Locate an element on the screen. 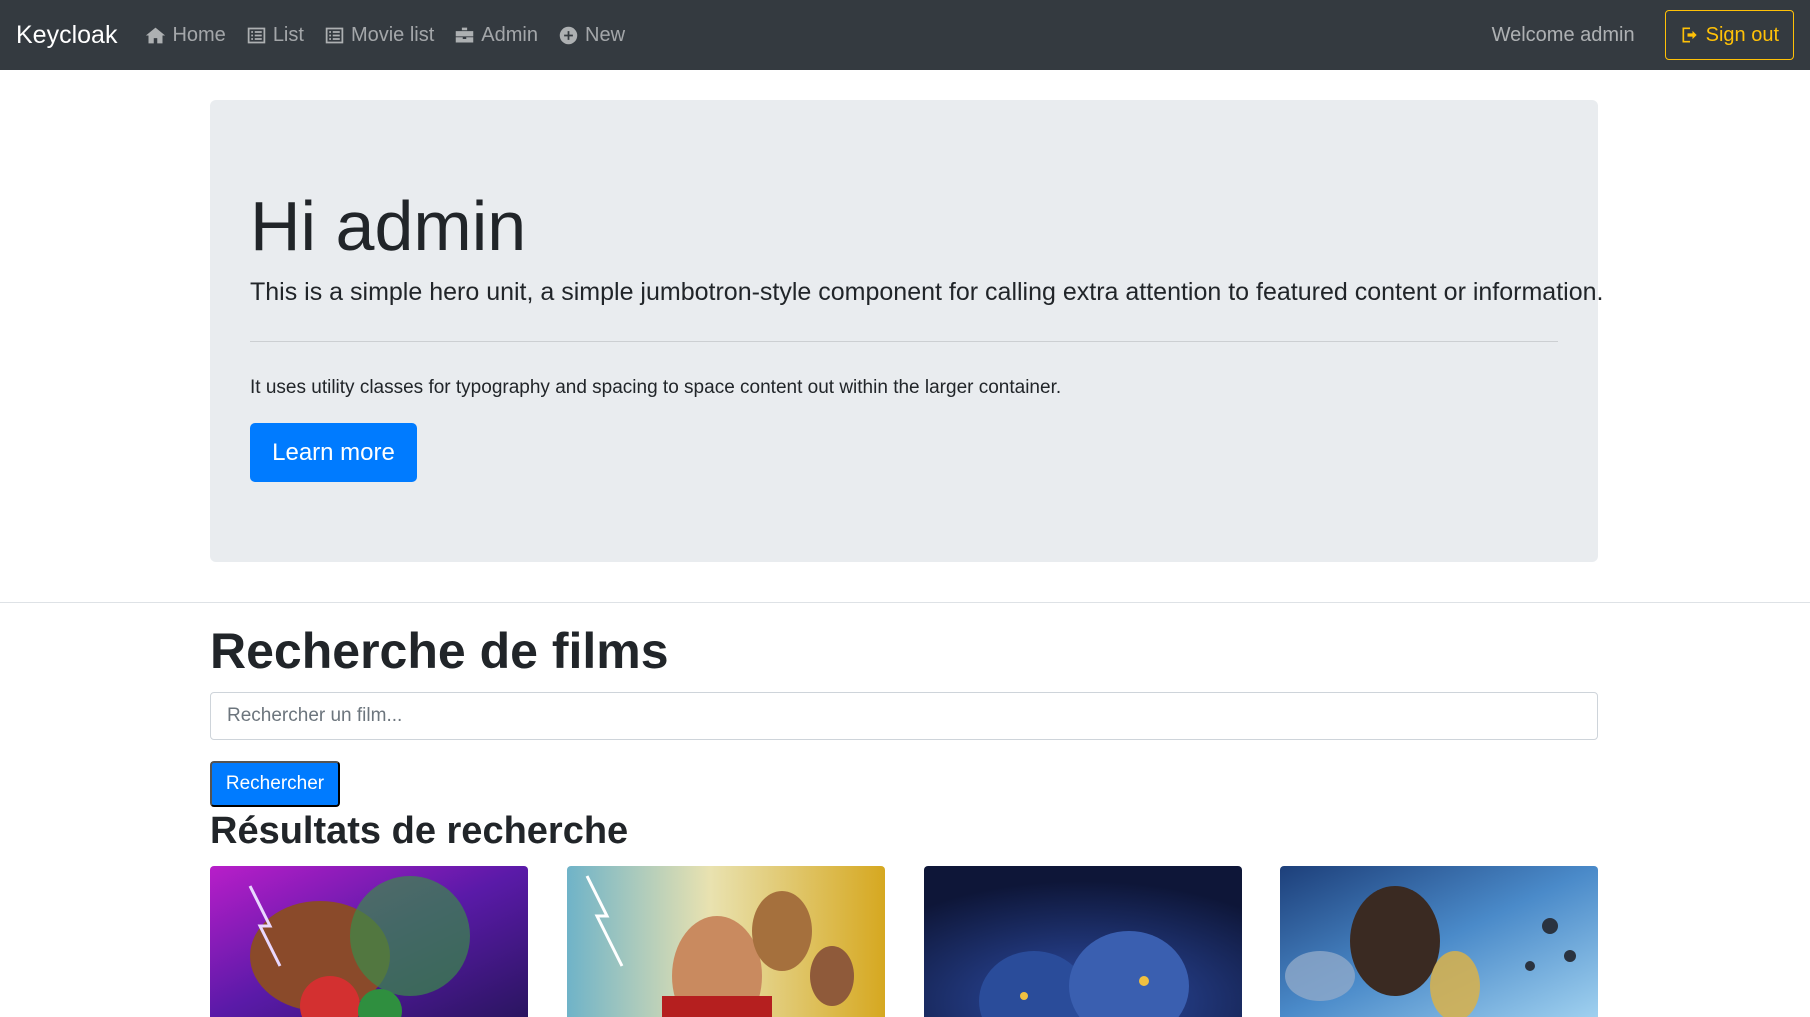  hero-title: Hi admin is located at coordinates (388, 226).